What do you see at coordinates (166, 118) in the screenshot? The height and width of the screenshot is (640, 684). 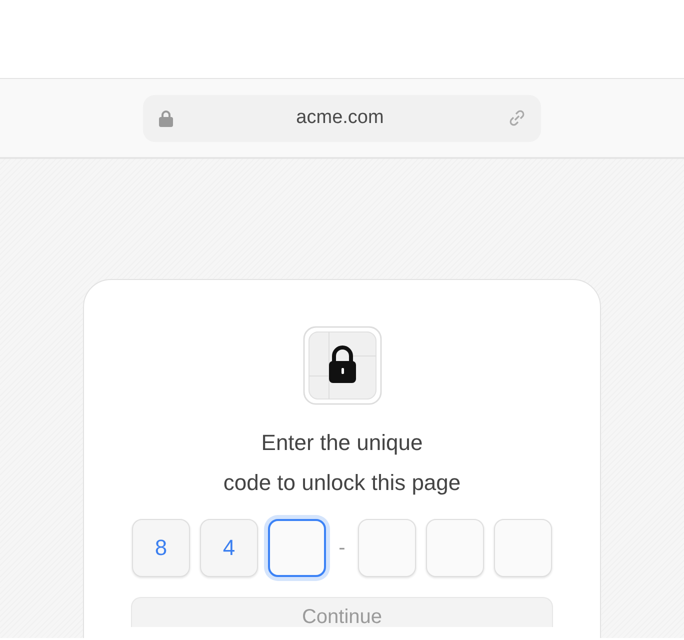 I see `lock-icon` at bounding box center [166, 118].